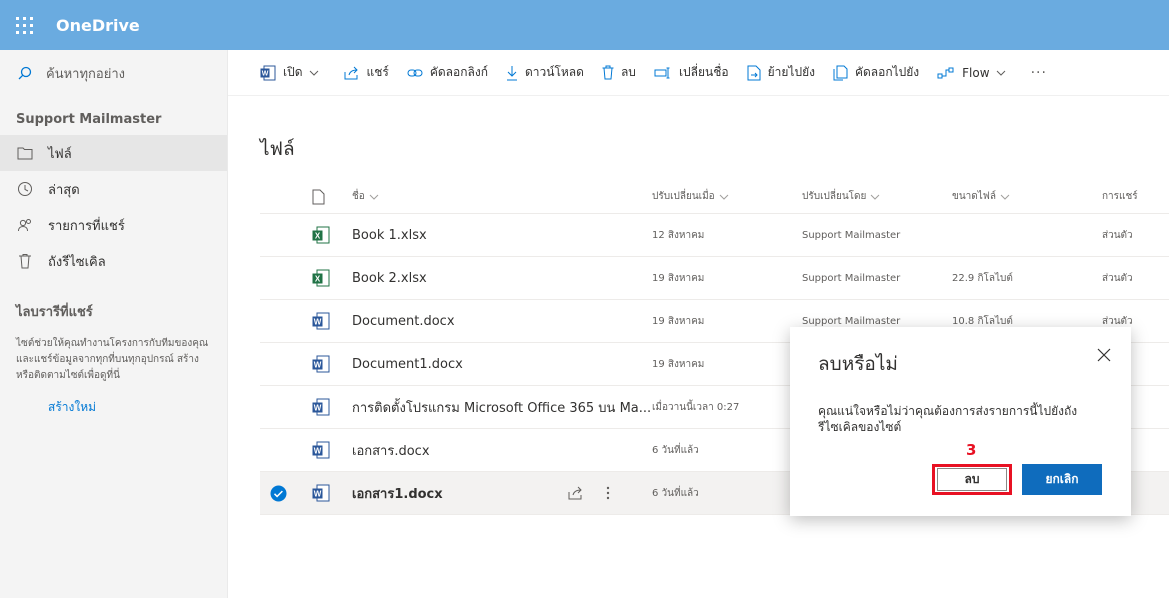 This screenshot has height=598, width=1169. Describe the element at coordinates (113, 189) in the screenshot. I see `sidebar-item-recent: ล่าสุด` at that location.